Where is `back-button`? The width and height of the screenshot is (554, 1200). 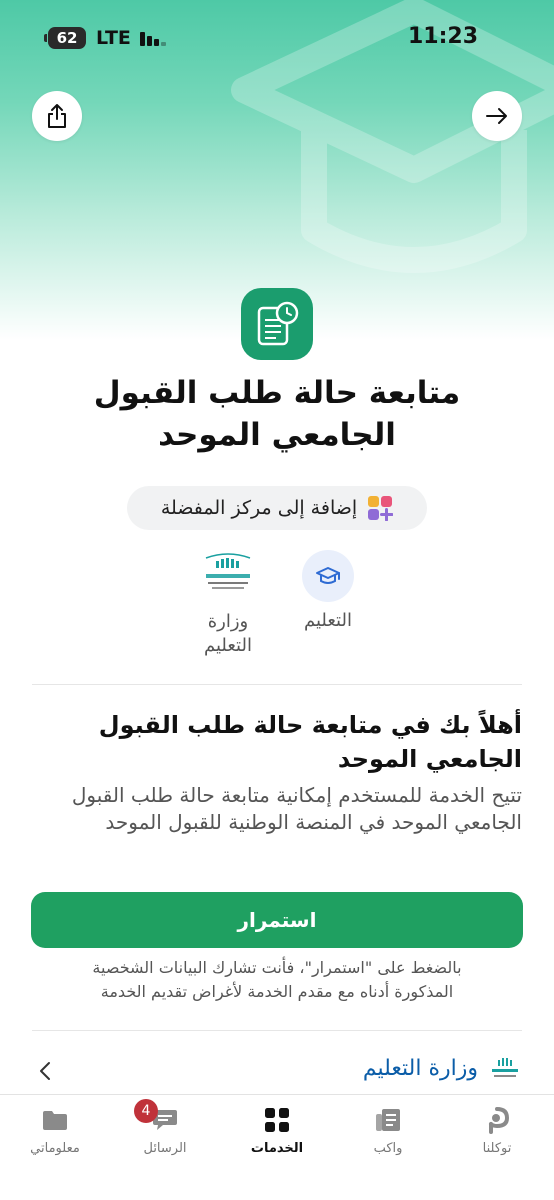
back-button is located at coordinates (497, 116).